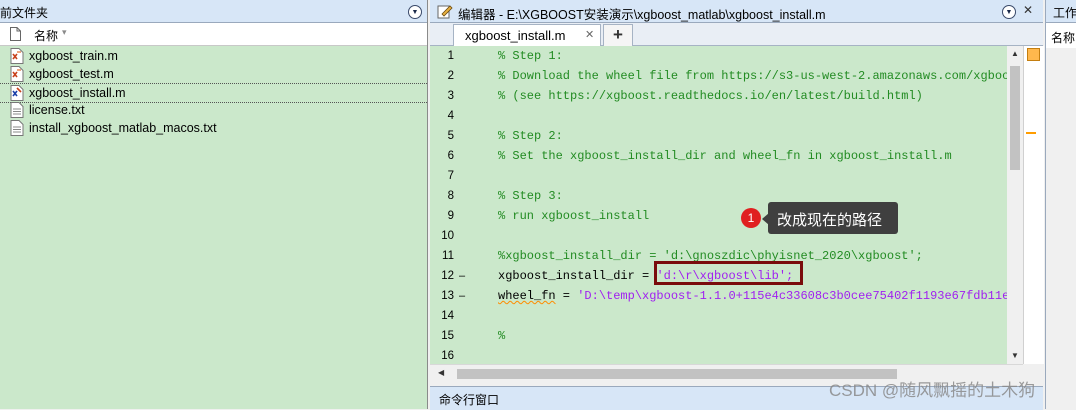 This screenshot has height=410, width=1076. Describe the element at coordinates (1015, 118) in the screenshot. I see `scroll-thumb` at that location.